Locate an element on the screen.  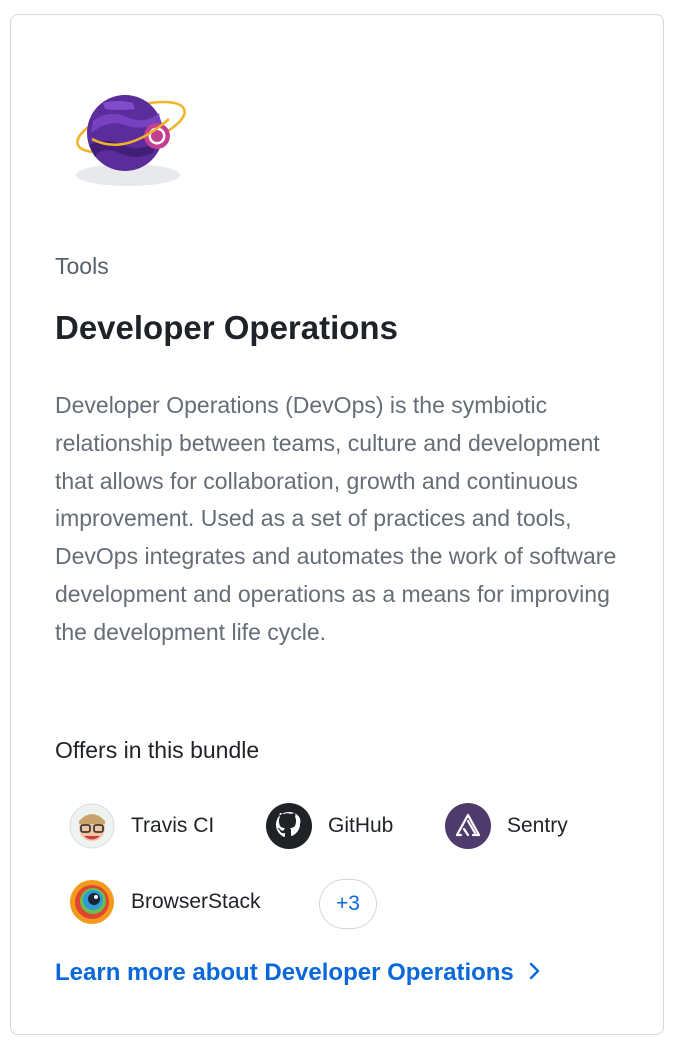
sentry-logo-icon is located at coordinates (468, 826).